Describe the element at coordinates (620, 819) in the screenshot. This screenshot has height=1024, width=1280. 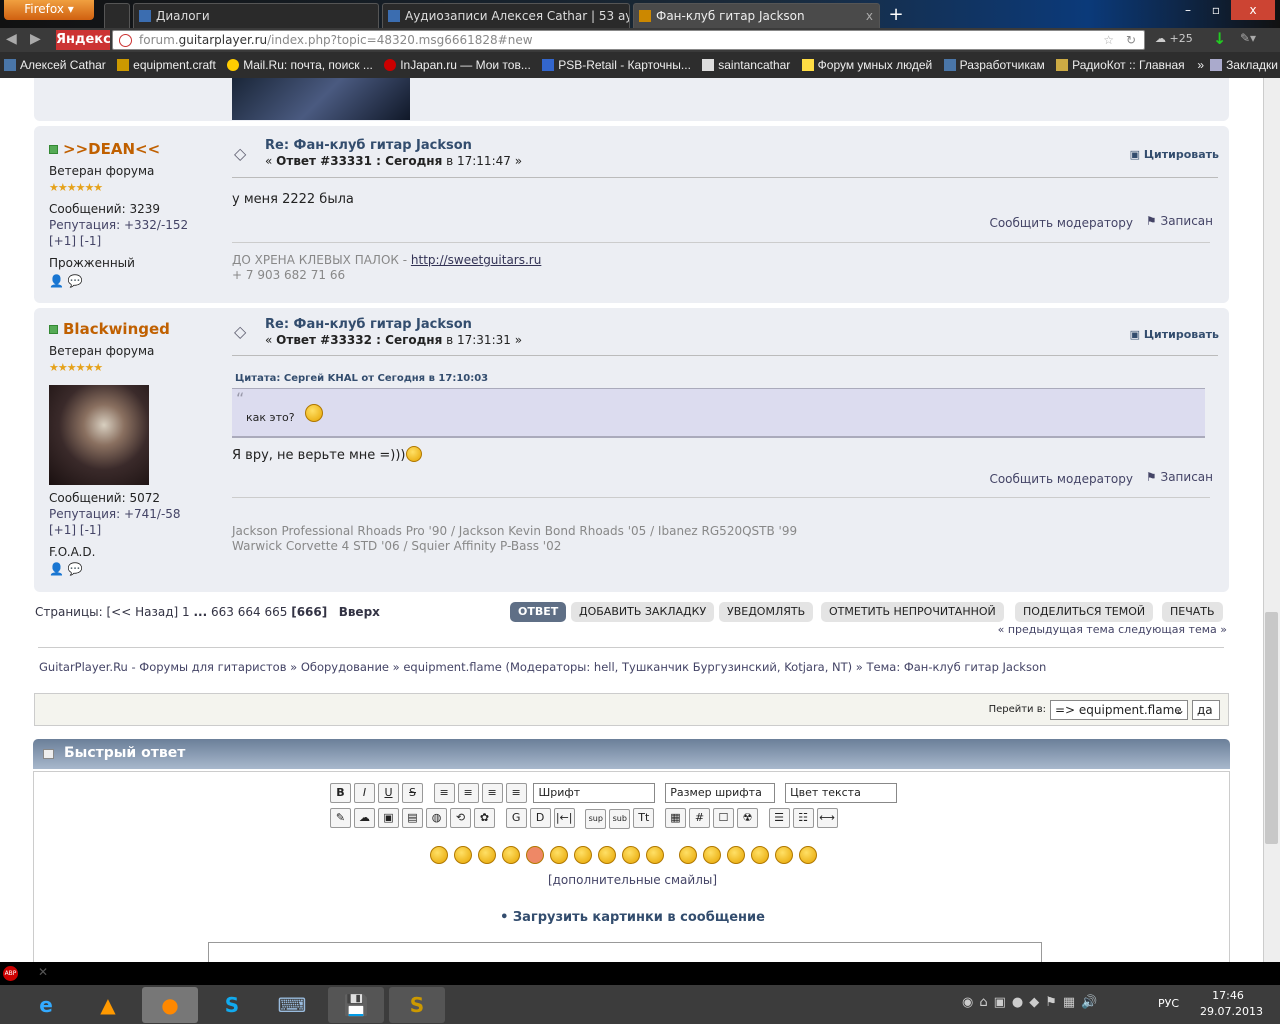
I see `subscript-button: sub` at that location.